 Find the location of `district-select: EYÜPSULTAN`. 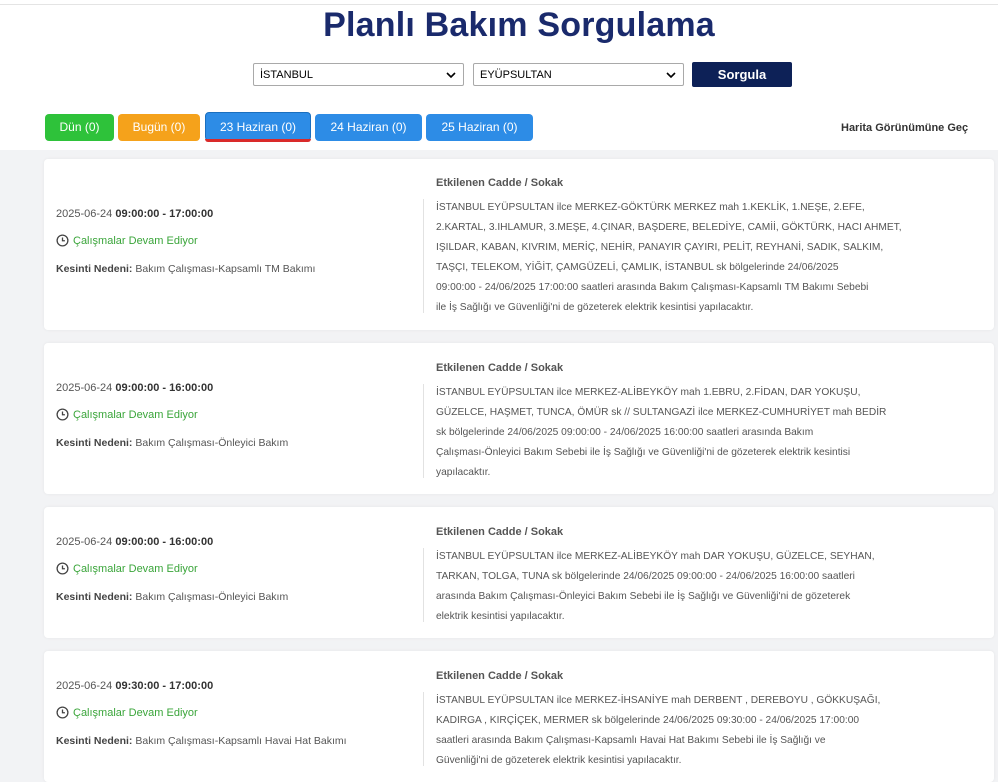

district-select: EYÜPSULTAN is located at coordinates (578, 74).